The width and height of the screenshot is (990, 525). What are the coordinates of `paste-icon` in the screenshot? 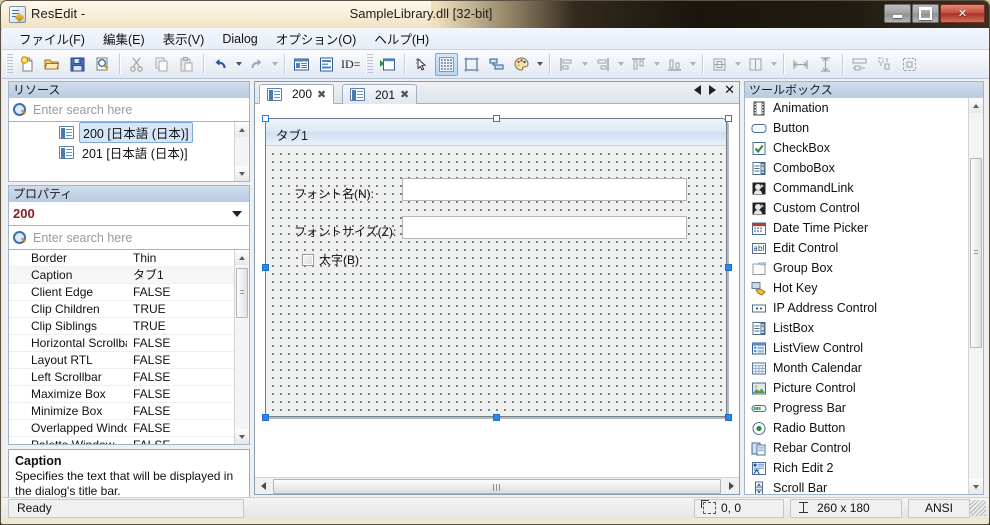 It's located at (186, 64).